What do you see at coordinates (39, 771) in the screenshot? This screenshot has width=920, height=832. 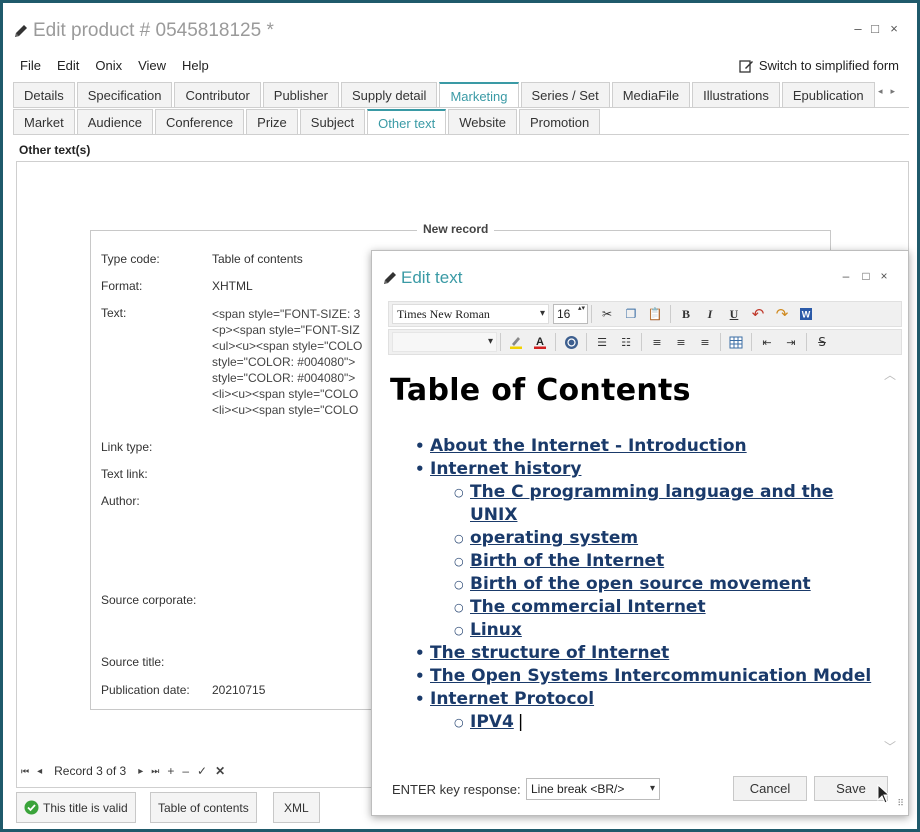 I see `prev-record-button: ◂` at bounding box center [39, 771].